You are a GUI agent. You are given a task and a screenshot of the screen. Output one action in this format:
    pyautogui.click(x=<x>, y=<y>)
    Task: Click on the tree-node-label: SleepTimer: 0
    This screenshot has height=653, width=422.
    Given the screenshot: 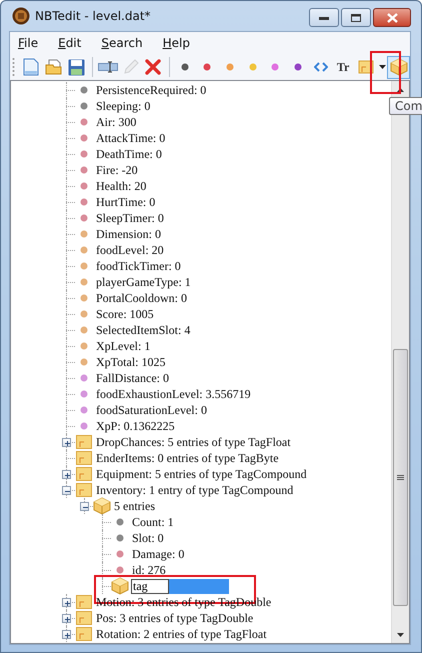 What is the action you would take?
    pyautogui.click(x=130, y=218)
    